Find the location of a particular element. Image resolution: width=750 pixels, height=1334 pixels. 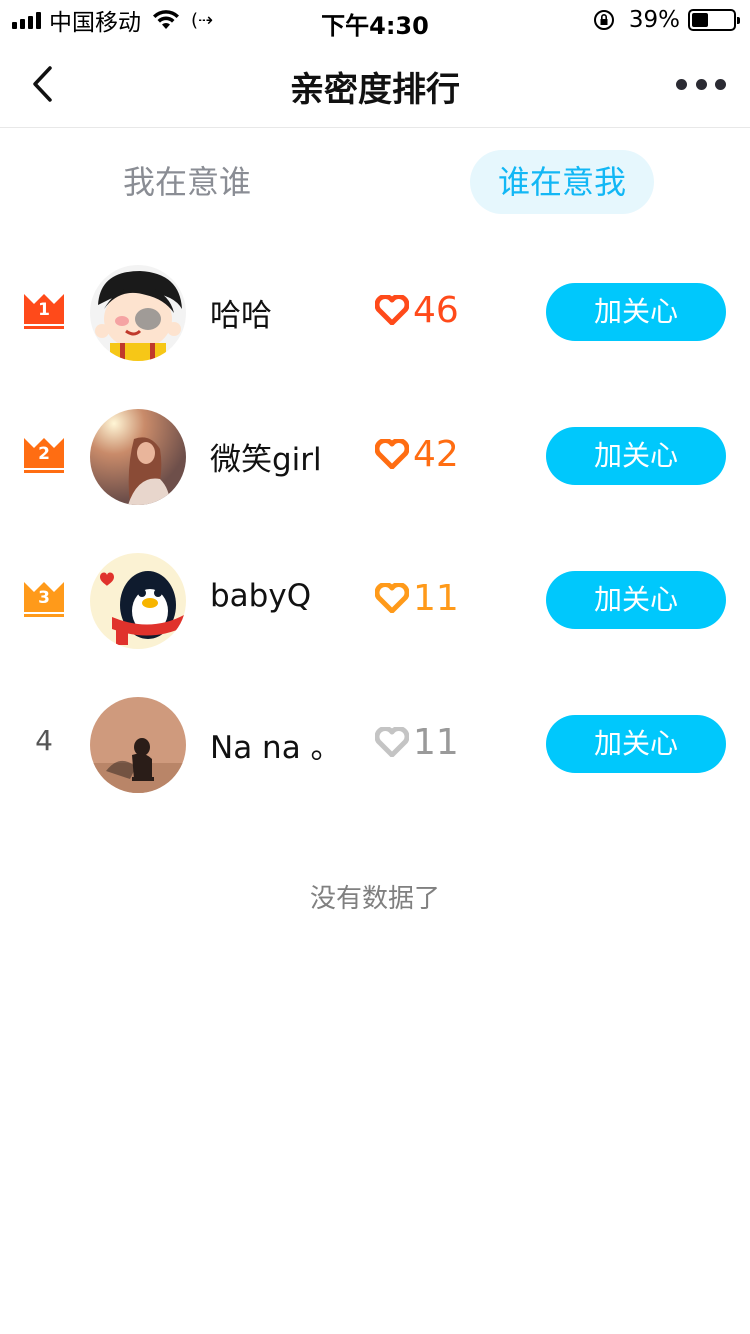

intimacy-score: 46 is located at coordinates (417, 310).